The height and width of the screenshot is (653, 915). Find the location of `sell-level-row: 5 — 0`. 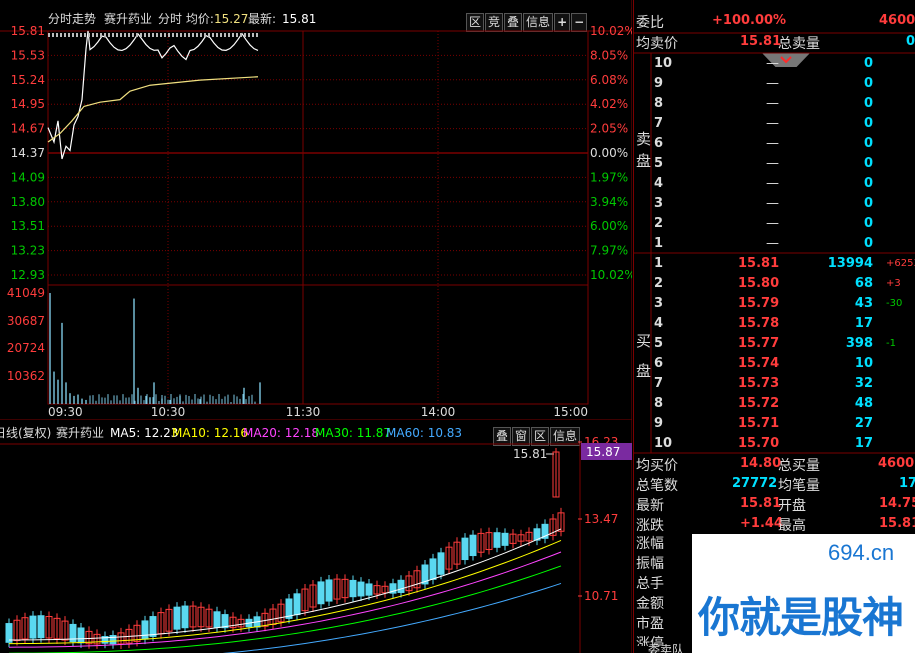

sell-level-row: 5 — 0 is located at coordinates (781, 164).